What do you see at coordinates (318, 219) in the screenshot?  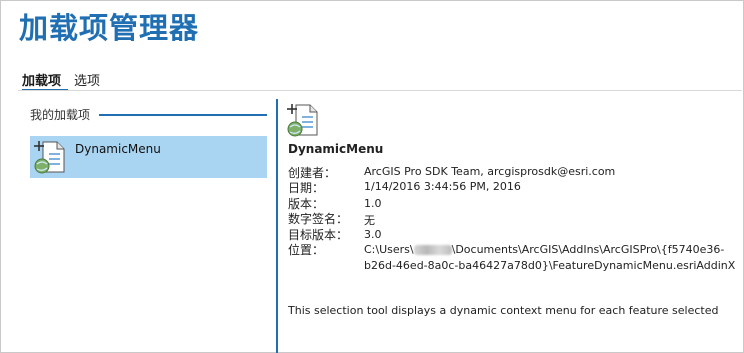 I see `digital-signature-label: 数字签名：` at bounding box center [318, 219].